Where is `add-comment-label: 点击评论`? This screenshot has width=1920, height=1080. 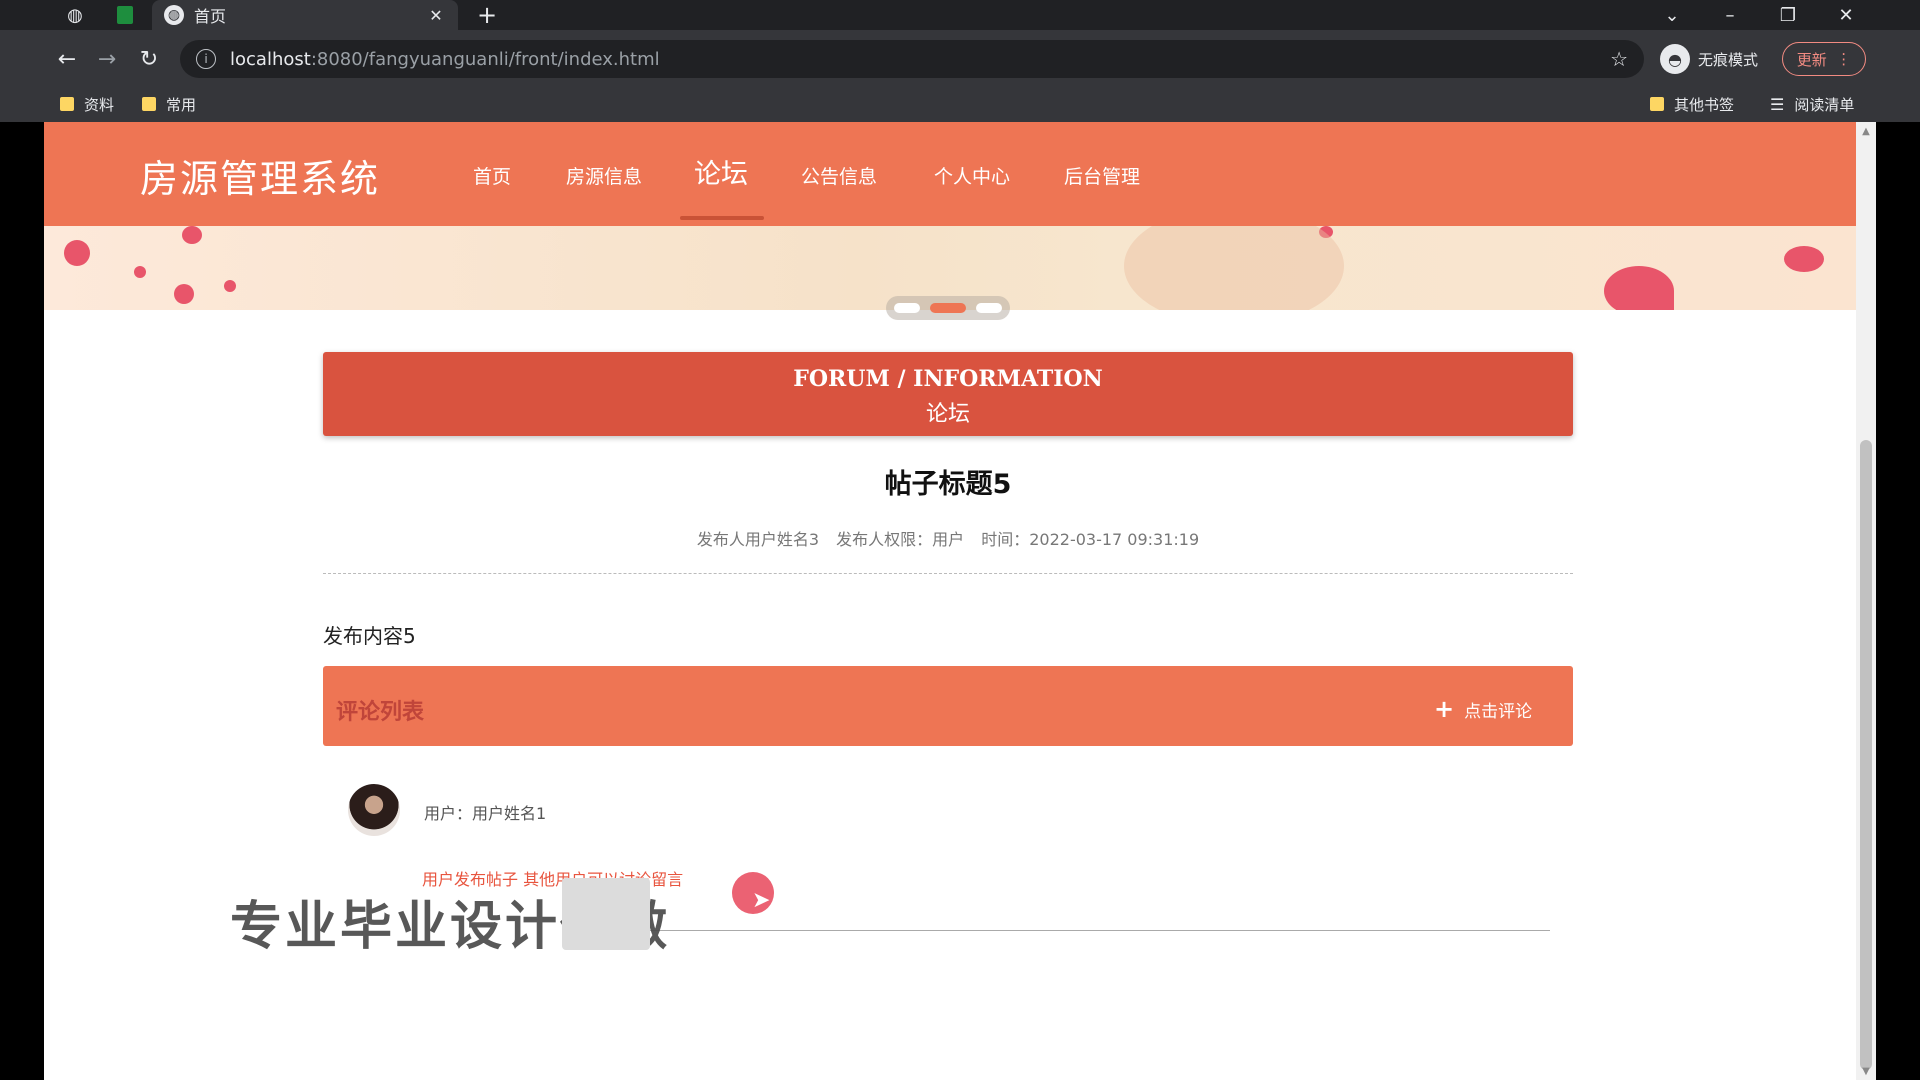
add-comment-label: 点击评论 is located at coordinates (1498, 711).